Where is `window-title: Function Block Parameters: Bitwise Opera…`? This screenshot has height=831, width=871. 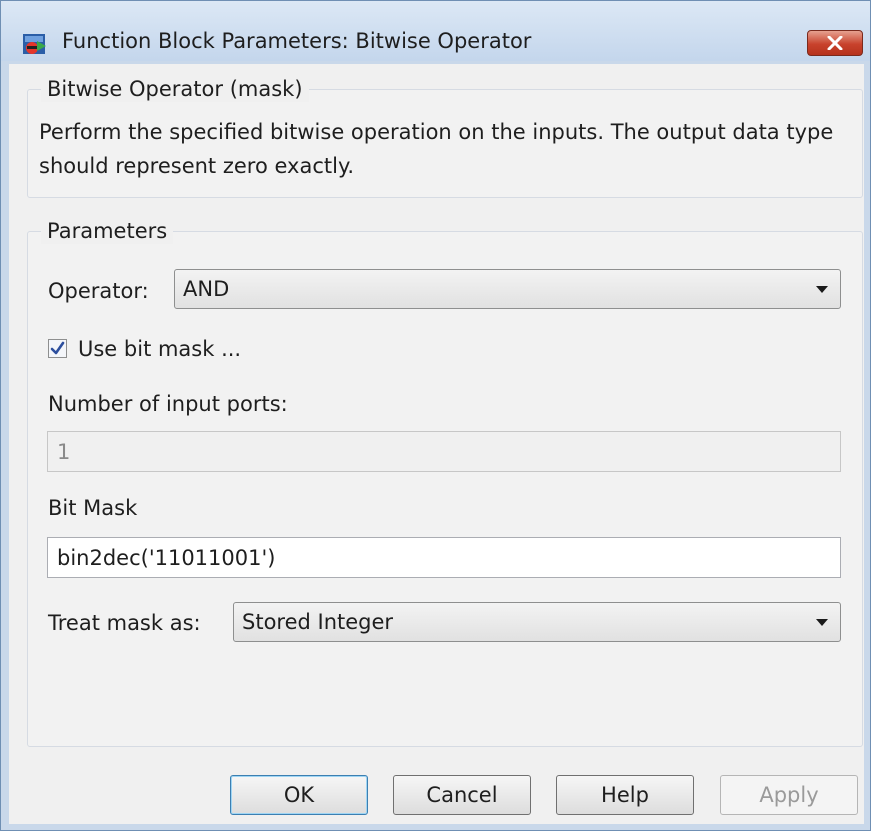
window-title: Function Block Parameters: Bitwise Opera… is located at coordinates (297, 41).